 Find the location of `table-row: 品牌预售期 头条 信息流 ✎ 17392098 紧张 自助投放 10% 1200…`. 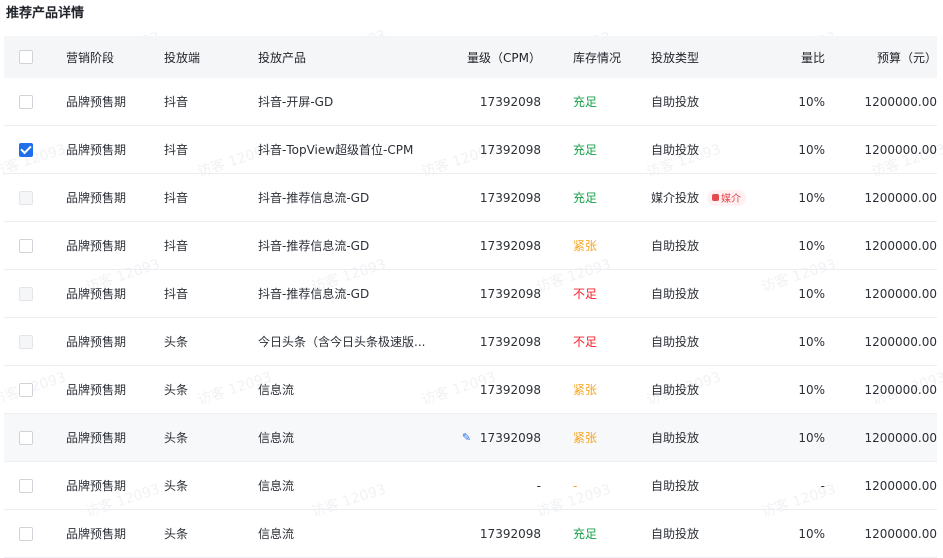

table-row: 品牌预售期 头条 信息流 ✎ 17392098 紧张 自助投放 10% 1200… is located at coordinates (470, 438).